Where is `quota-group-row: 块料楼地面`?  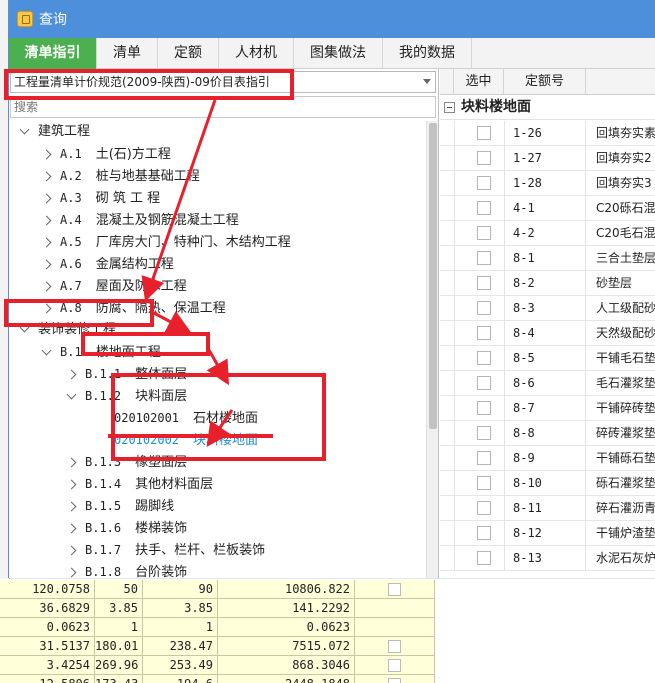 quota-group-row: 块料楼地面 is located at coordinates (547, 107).